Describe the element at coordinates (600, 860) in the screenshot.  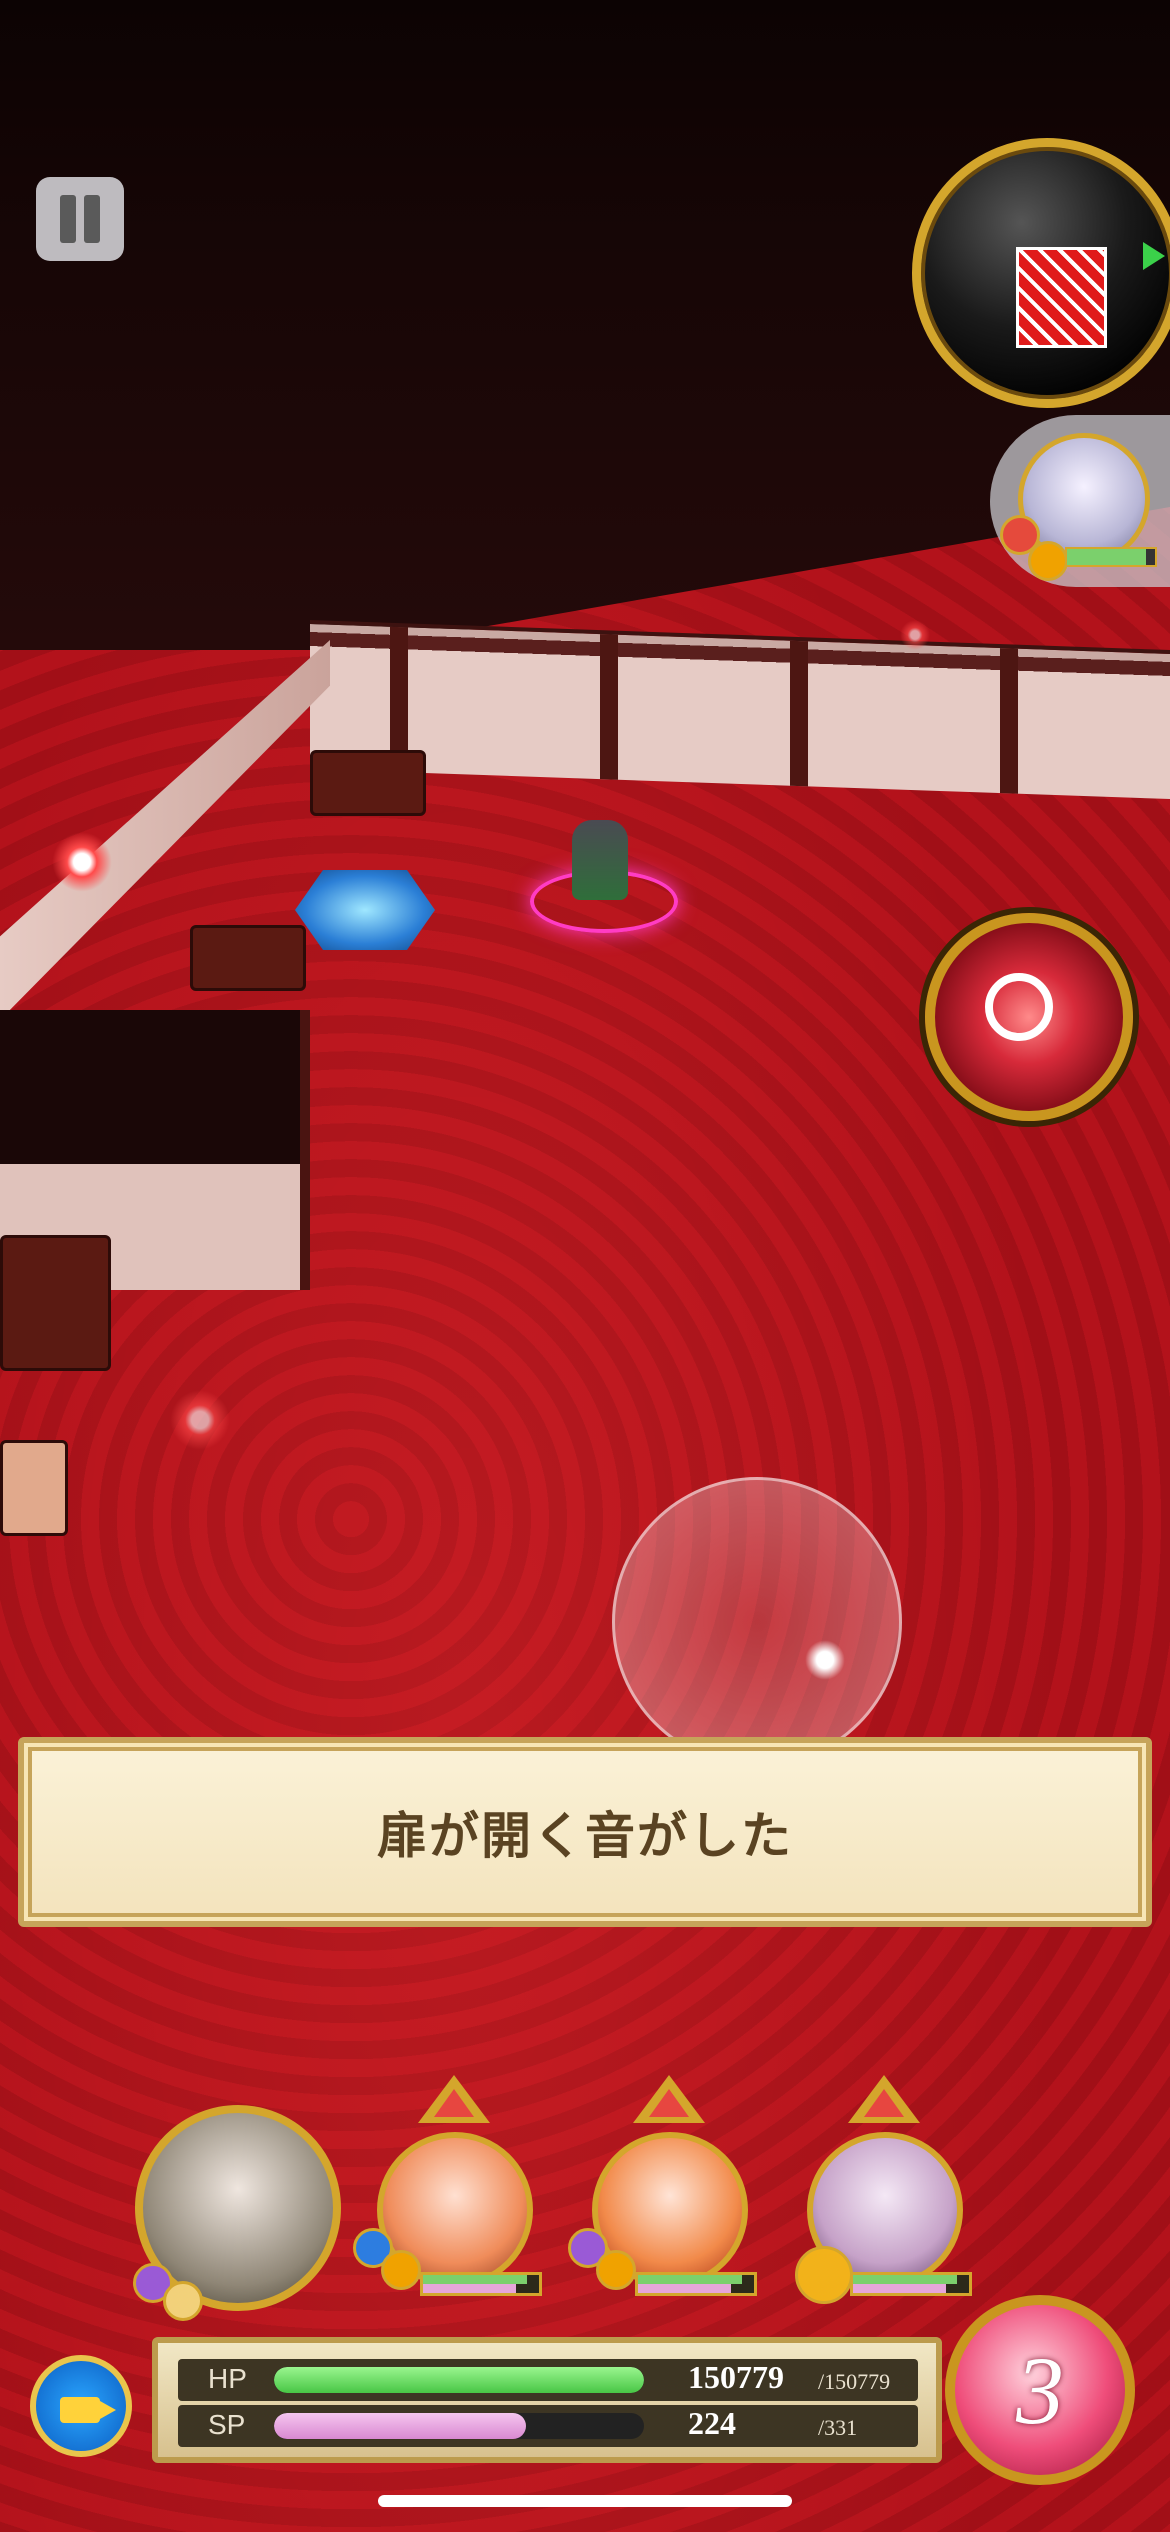
I see `player-body` at that location.